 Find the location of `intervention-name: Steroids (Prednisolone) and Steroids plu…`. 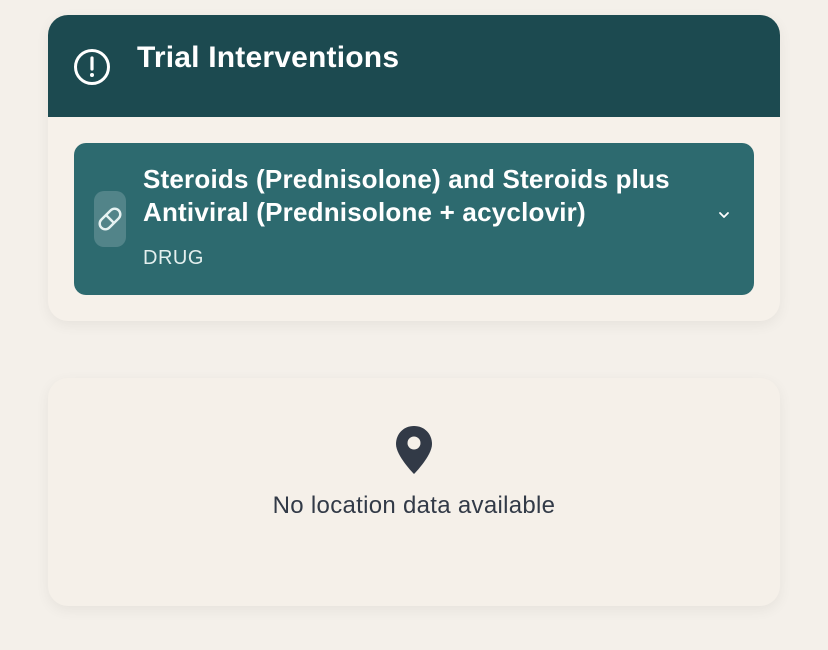

intervention-name: Steroids (Prednisolone) and Steroids plu… is located at coordinates (406, 195).